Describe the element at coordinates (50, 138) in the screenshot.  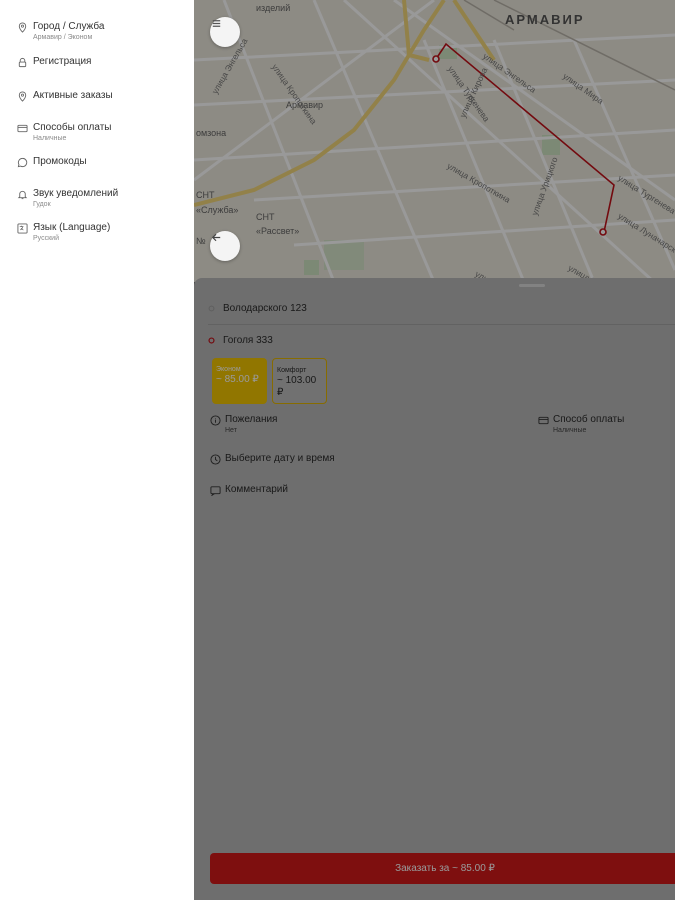
I see `menu-item-sub: Наличные` at that location.